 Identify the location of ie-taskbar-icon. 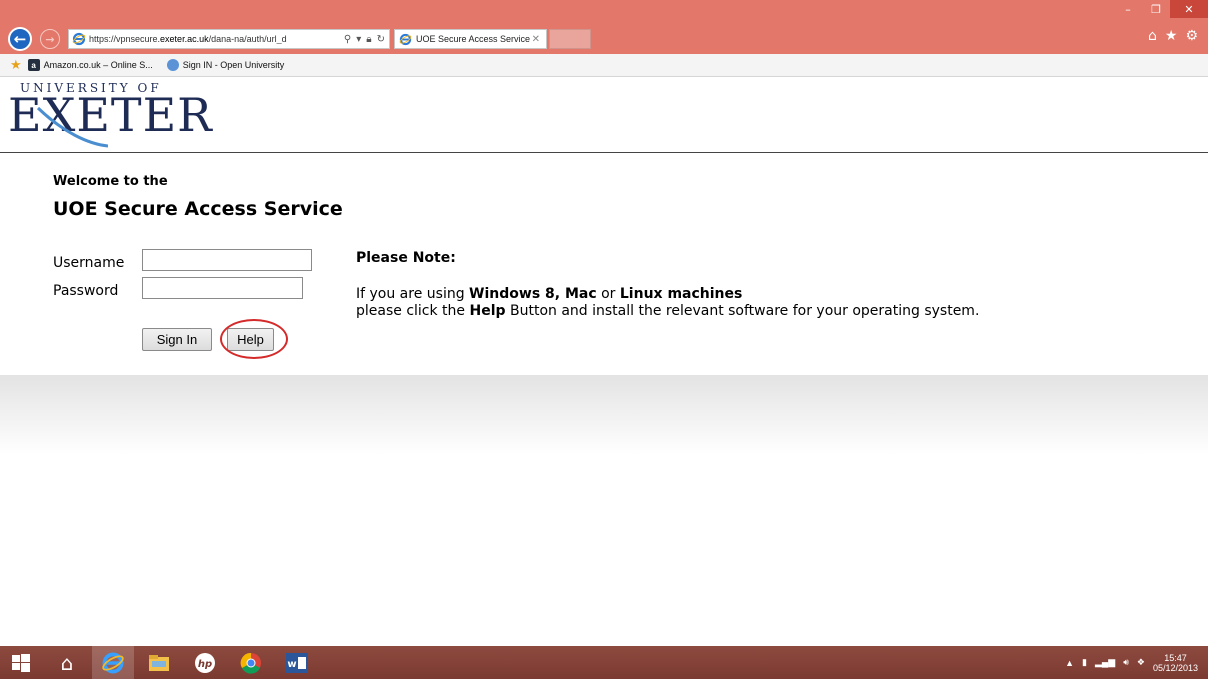
(113, 662).